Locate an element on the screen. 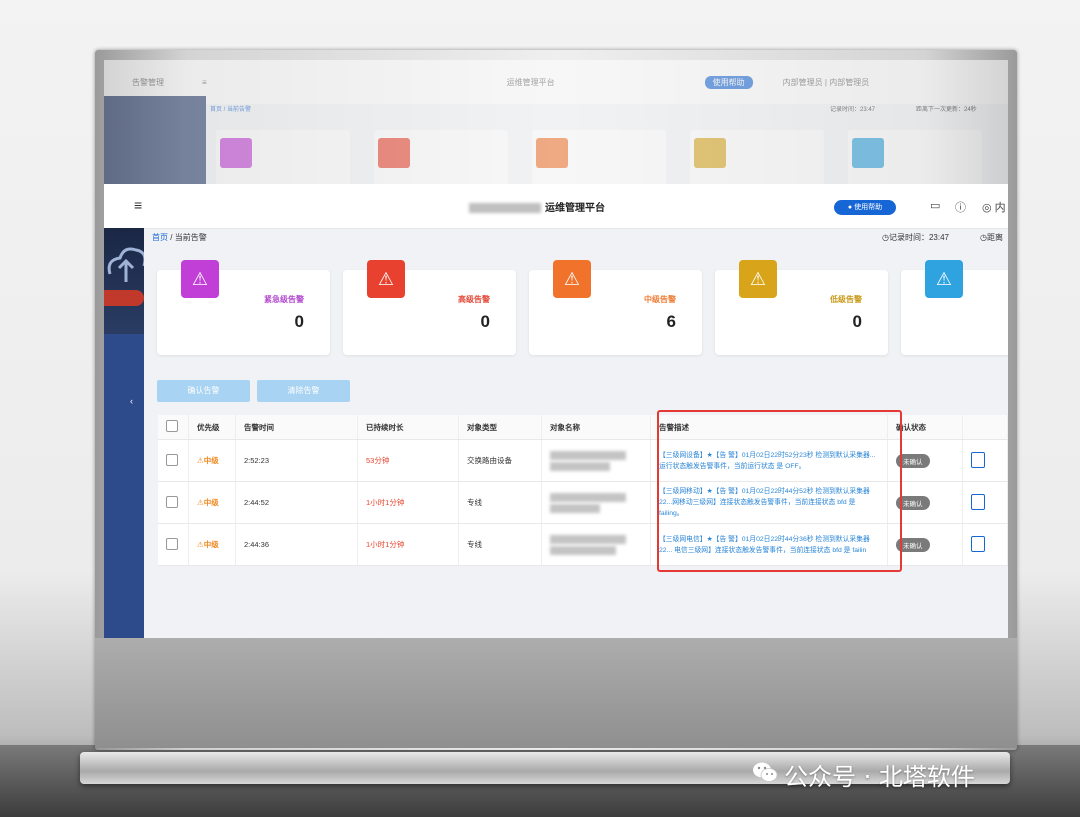 Image resolution: width=1080 pixels, height=817 pixels. time-cell: 2:44:52 is located at coordinates (296, 502).